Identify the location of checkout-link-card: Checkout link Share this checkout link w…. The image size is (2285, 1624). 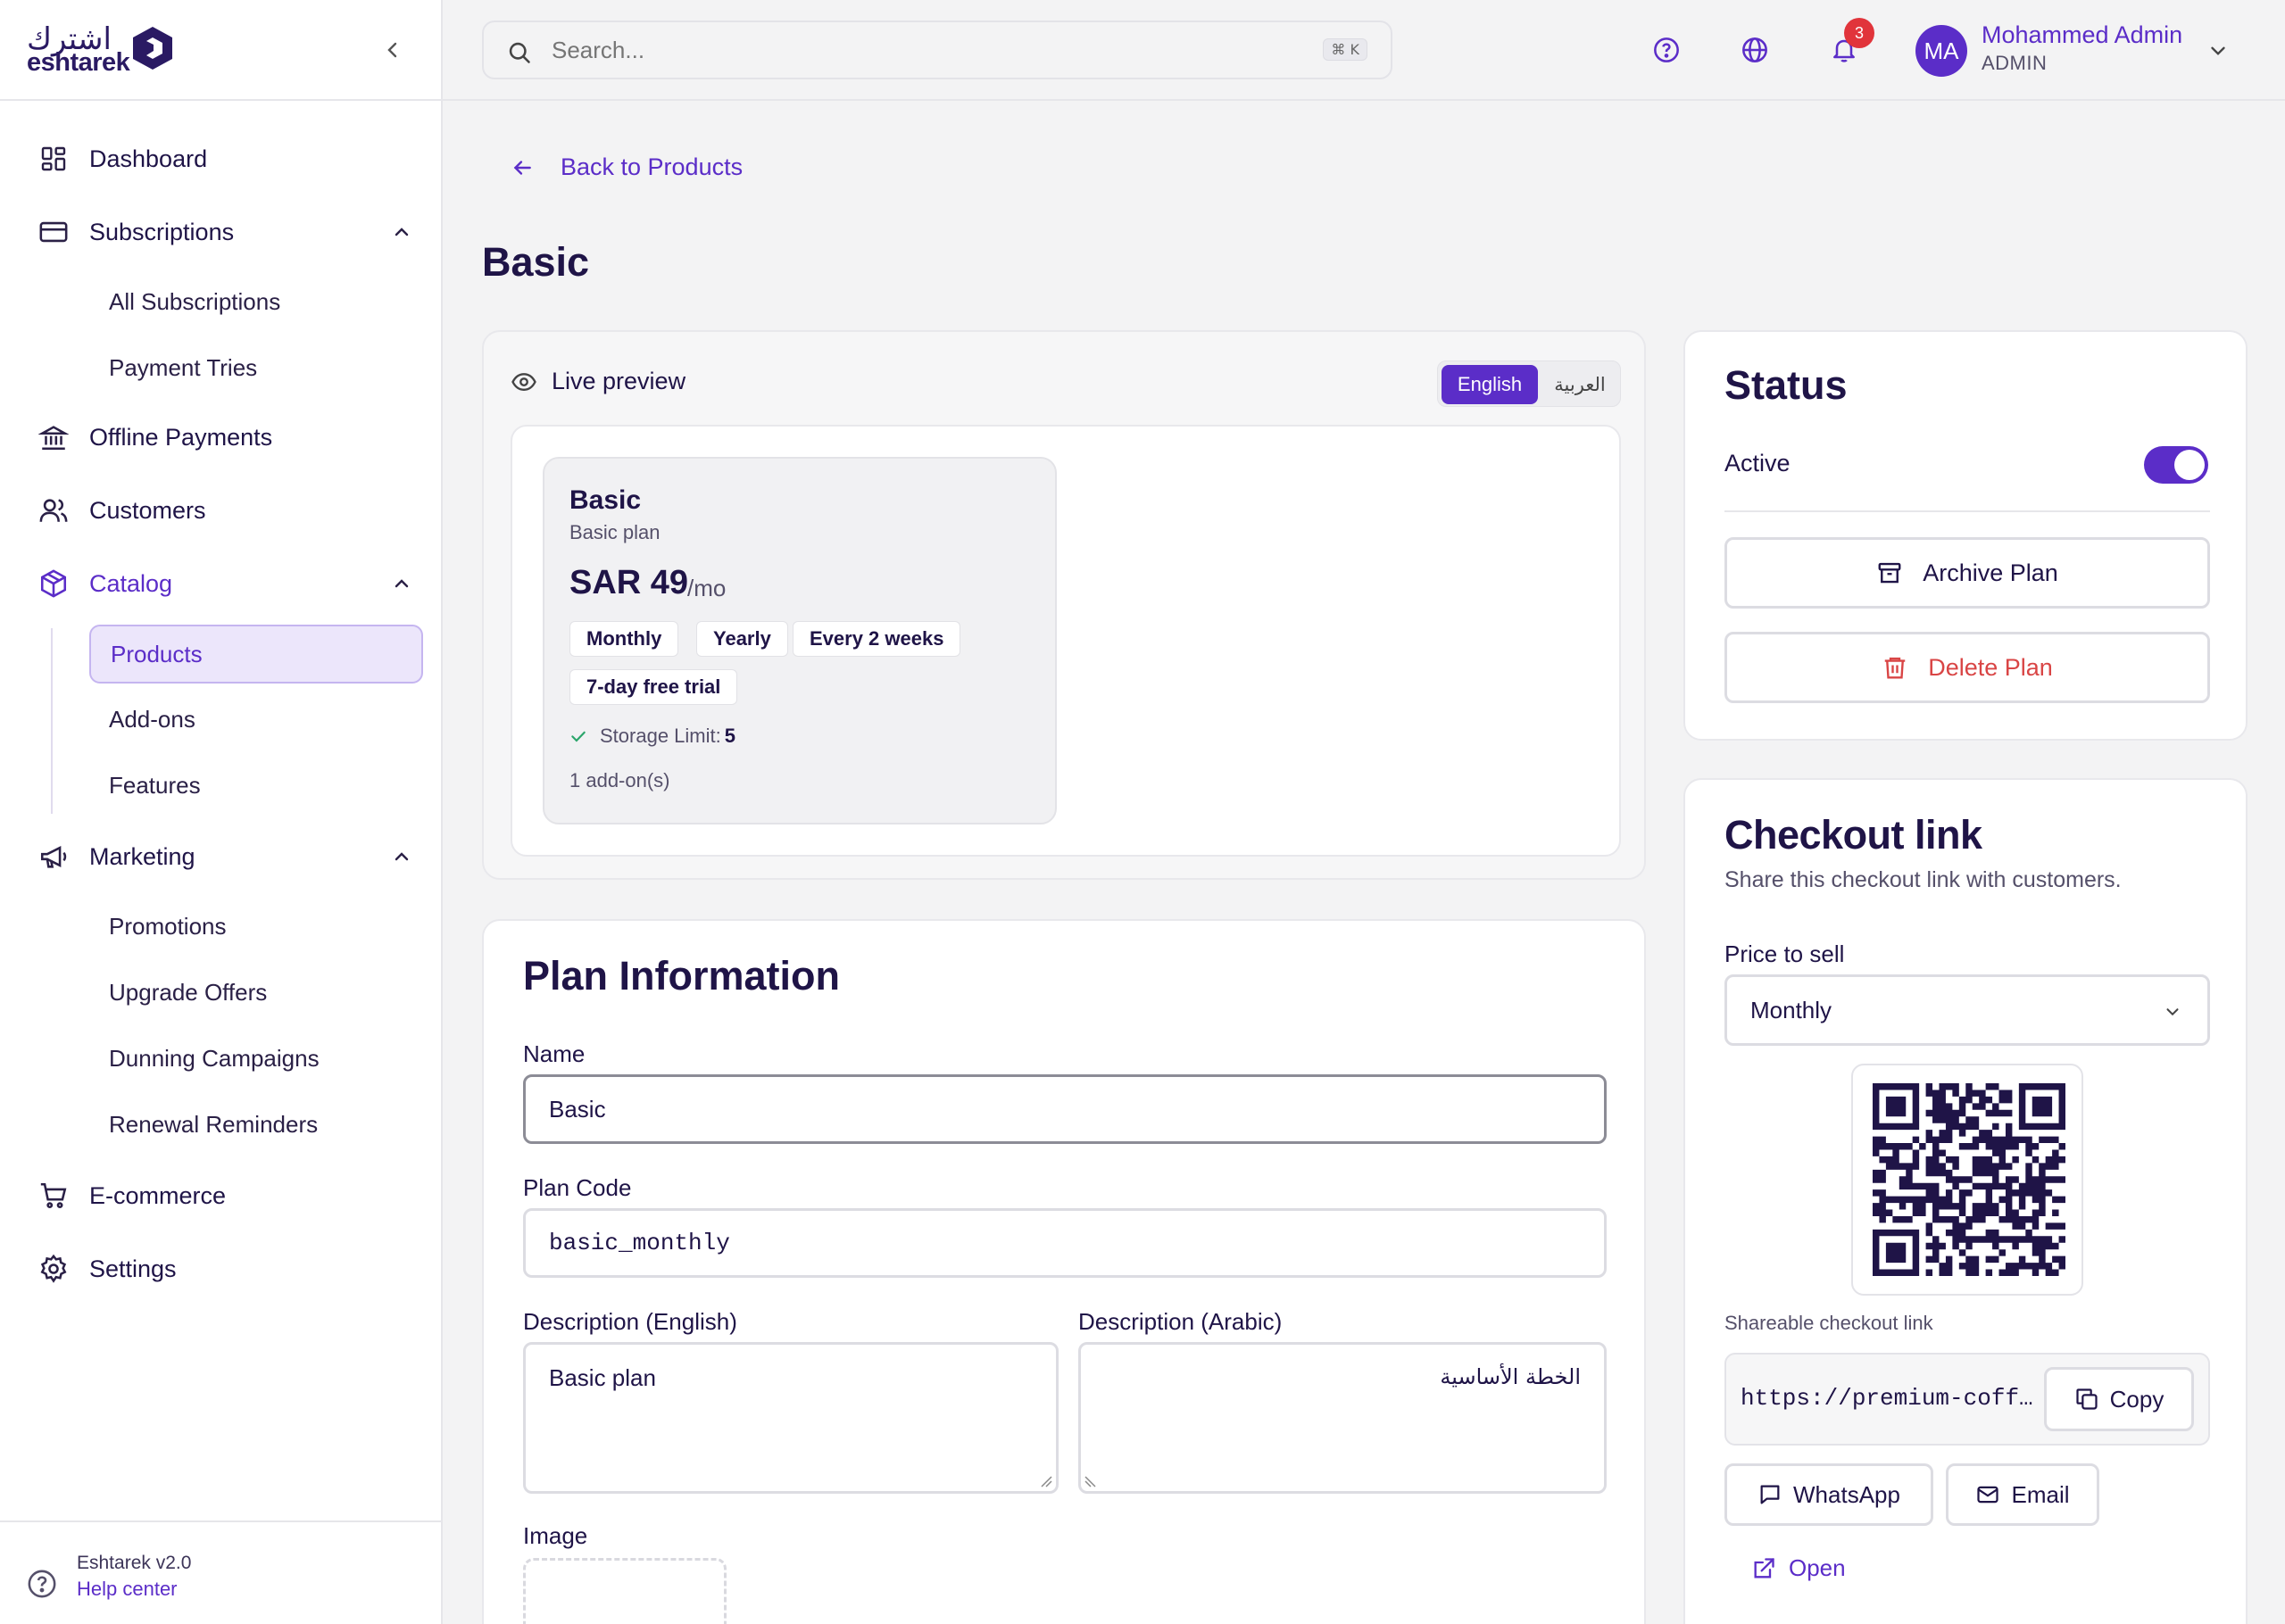
(1965, 1201).